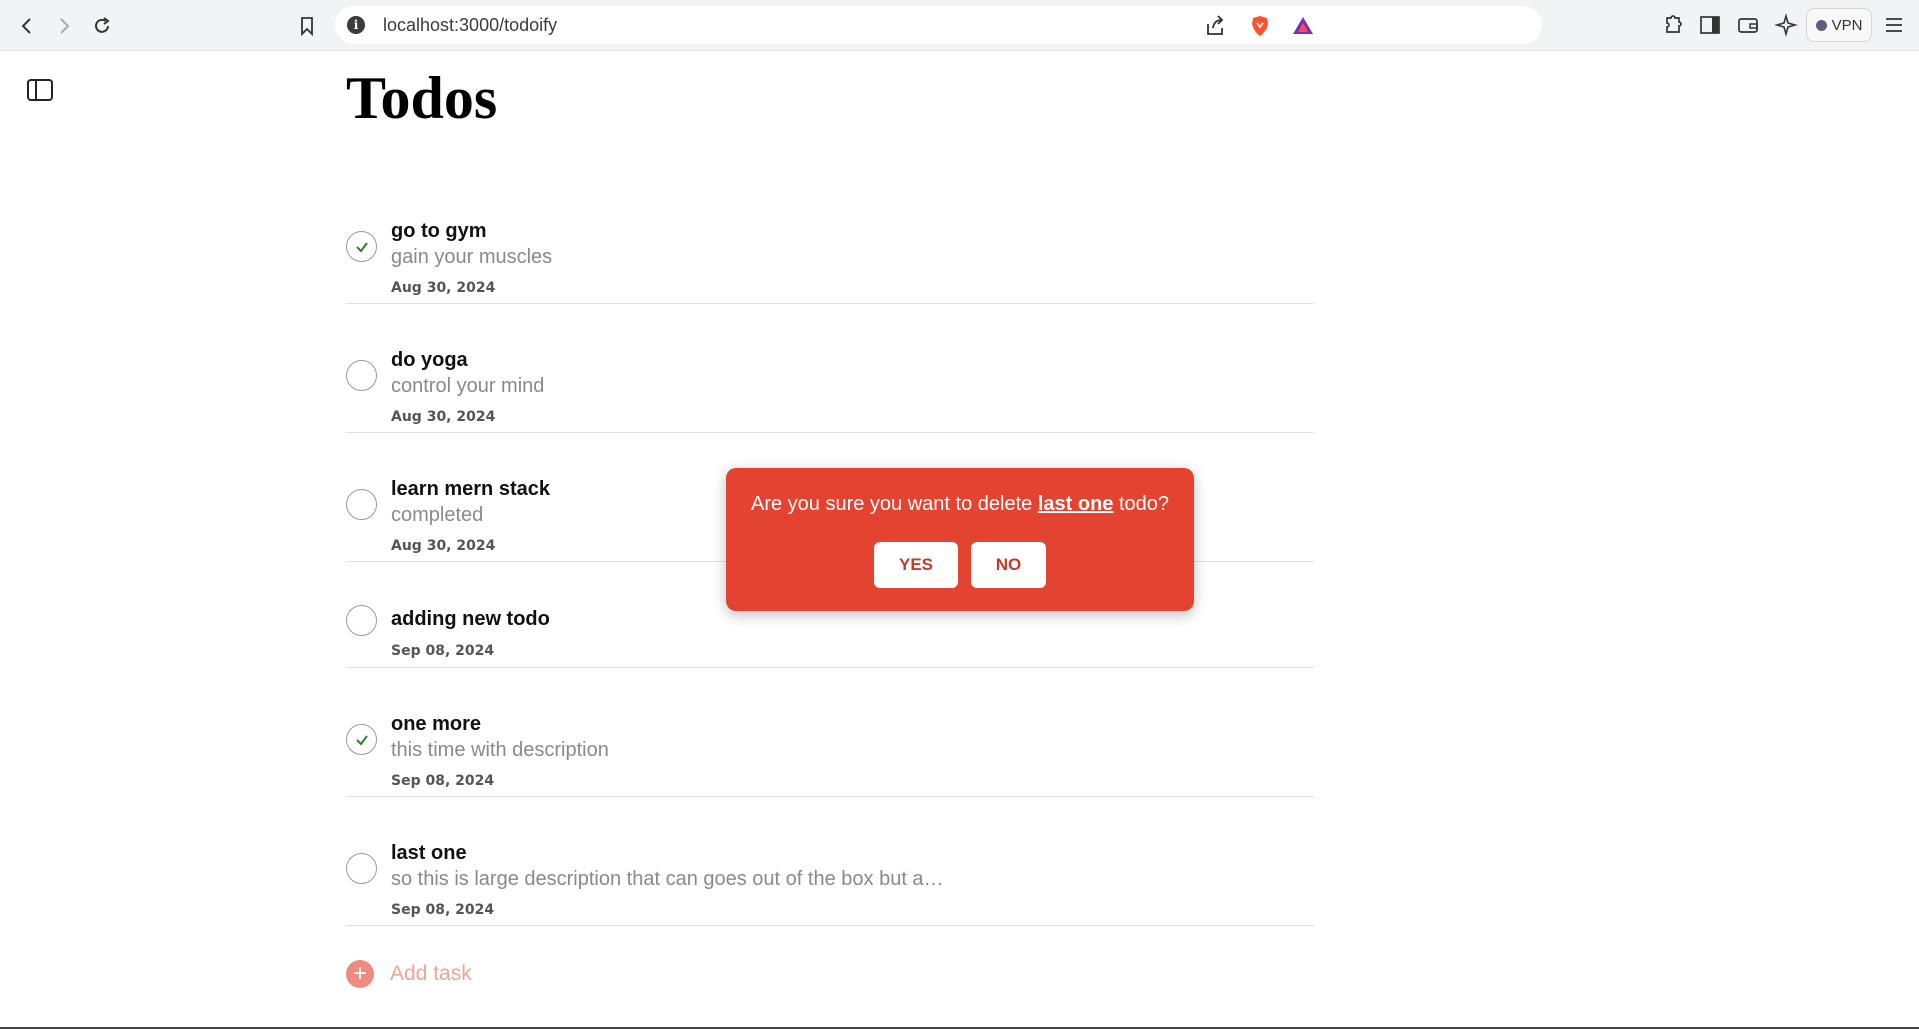 This screenshot has width=1919, height=1029. What do you see at coordinates (360, 974) in the screenshot?
I see `plus-icon: +` at bounding box center [360, 974].